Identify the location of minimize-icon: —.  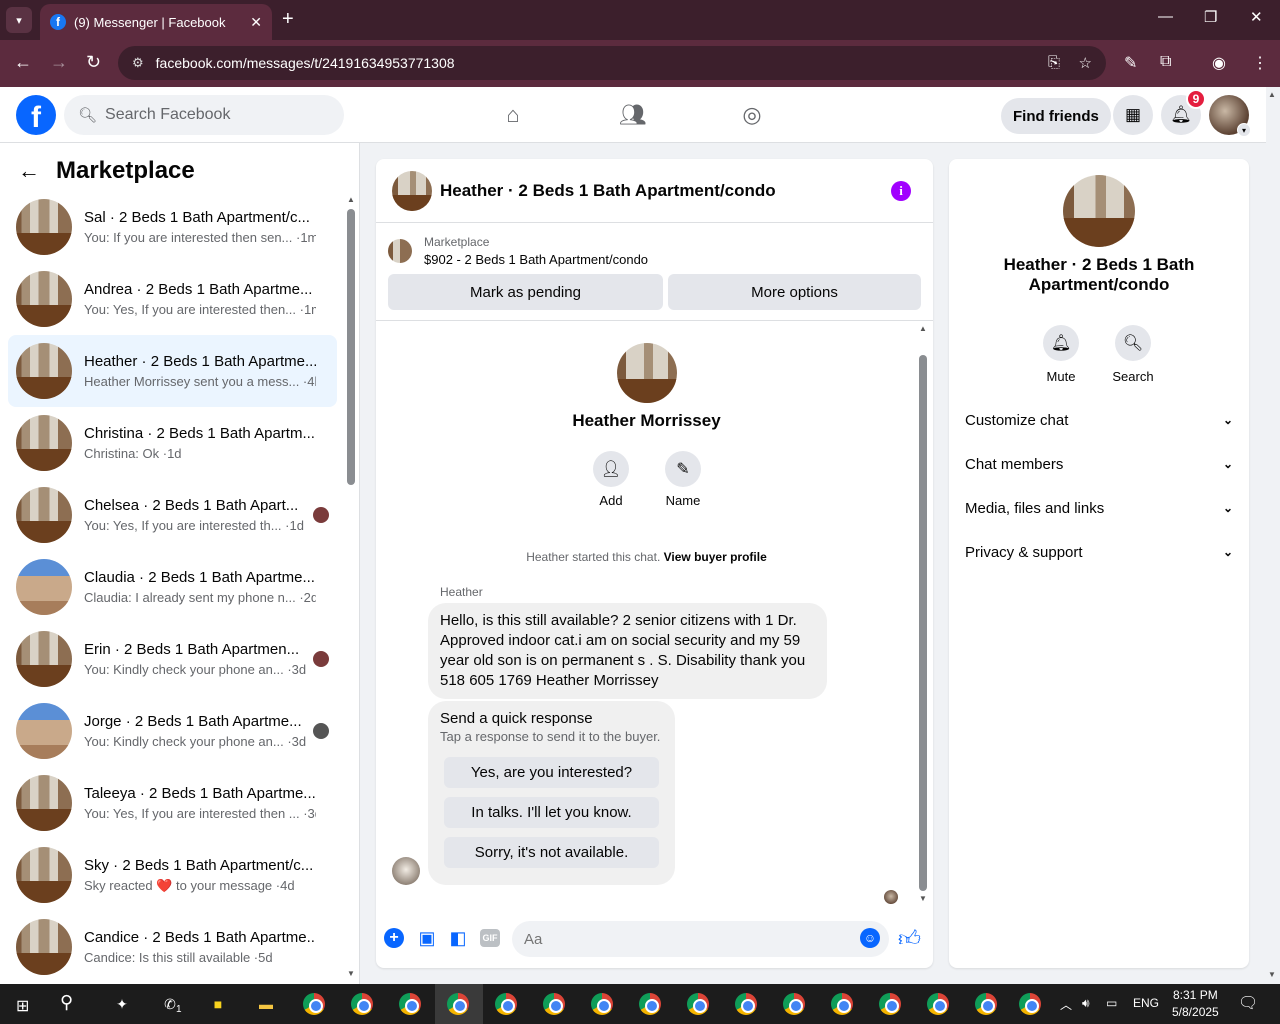
(1165, 16).